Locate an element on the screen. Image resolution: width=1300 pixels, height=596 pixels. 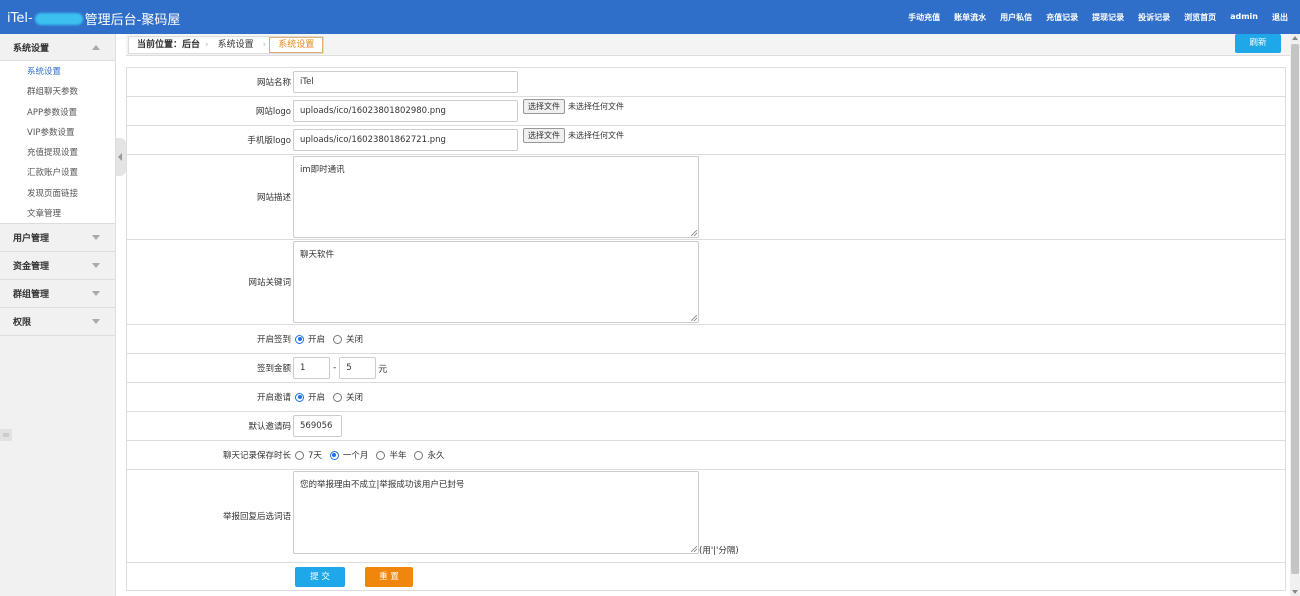
field-value: 聊天软件 is located at coordinates (788, 282).